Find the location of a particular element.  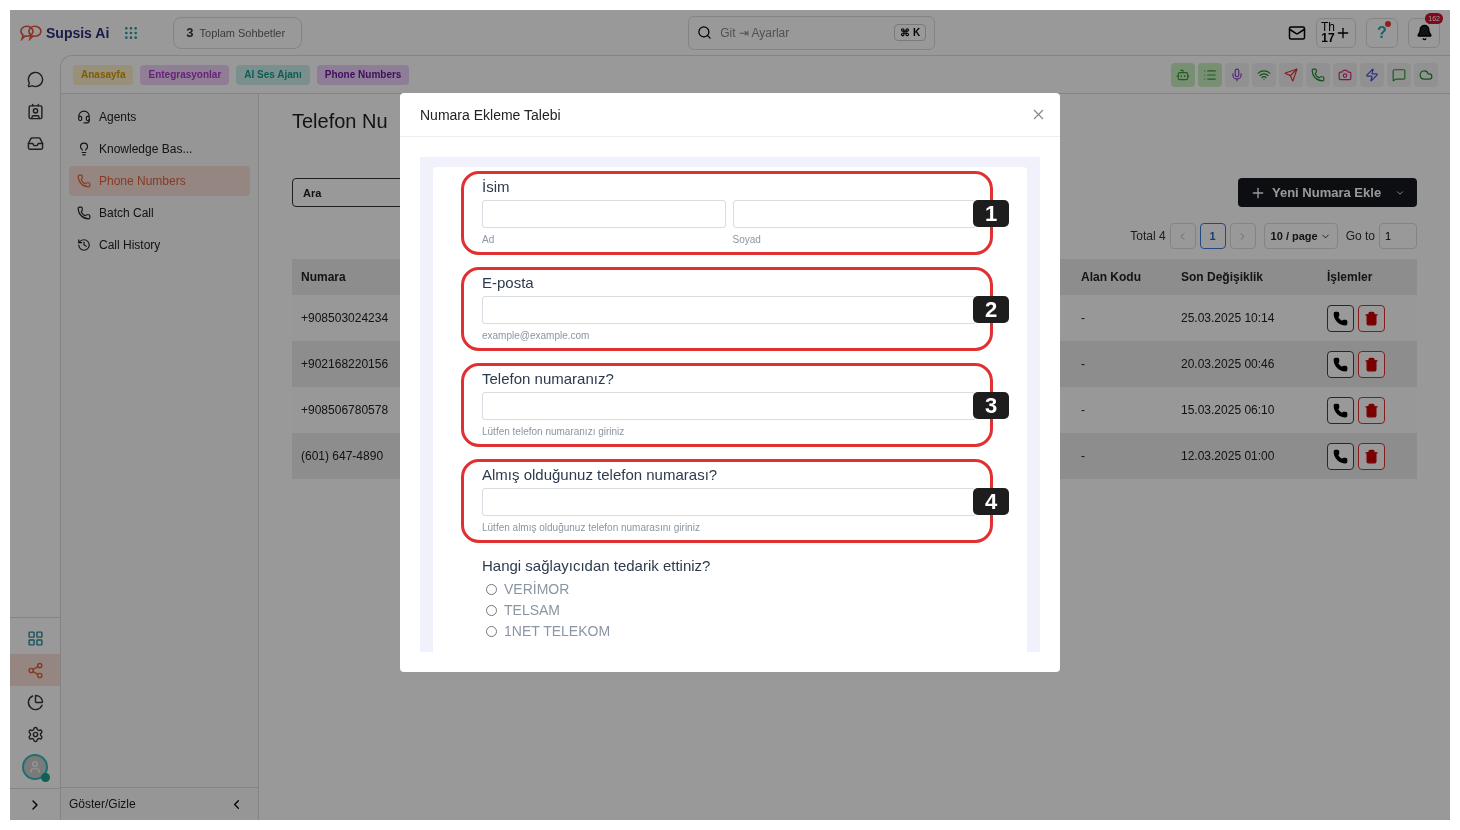

sidebar-item: Call History is located at coordinates (159, 245).